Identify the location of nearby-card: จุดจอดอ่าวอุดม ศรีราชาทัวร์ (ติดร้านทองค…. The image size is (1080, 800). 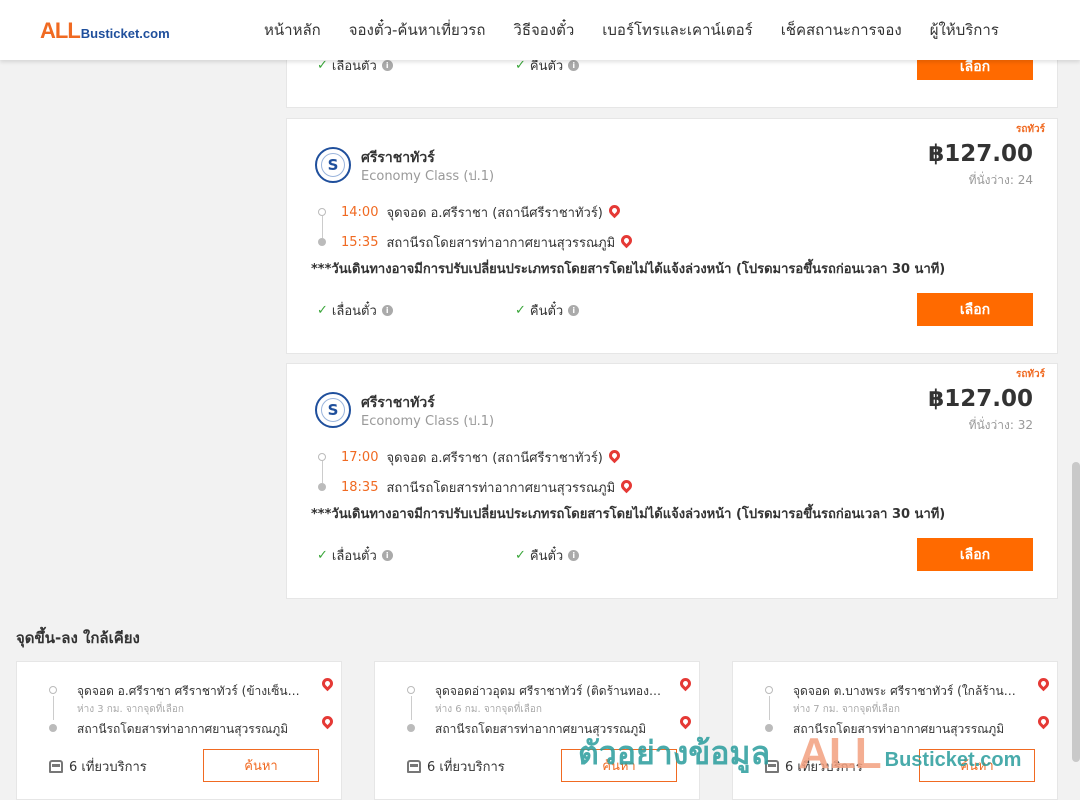
(537, 730).